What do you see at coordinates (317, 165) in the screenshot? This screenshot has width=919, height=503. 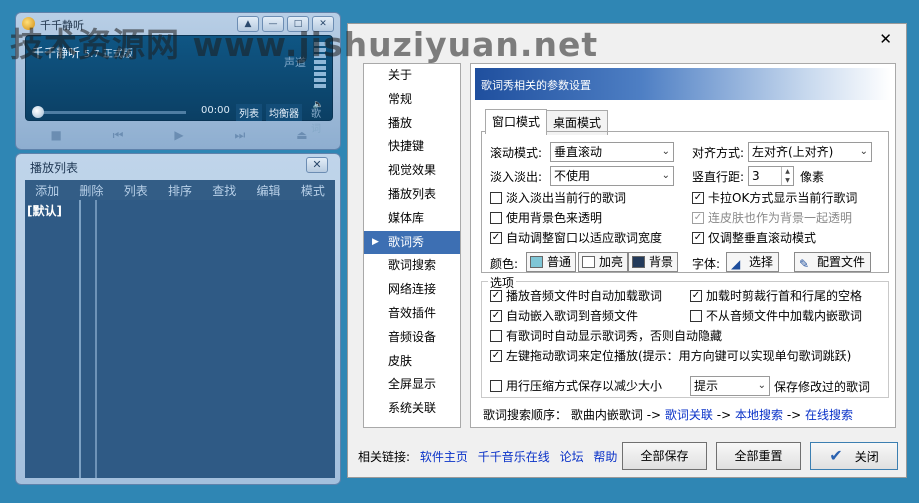 I see `playlist-close-button: ✕` at bounding box center [317, 165].